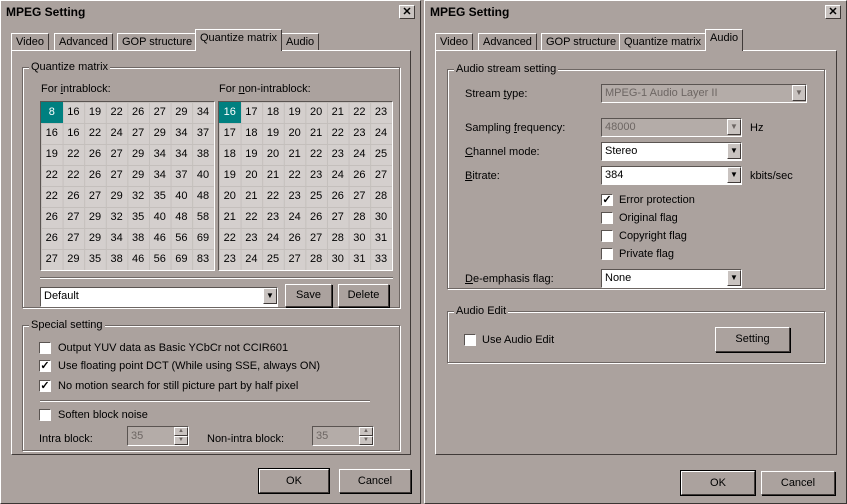  Describe the element at coordinates (375, 481) in the screenshot. I see `cancel-button: Cancel` at that location.